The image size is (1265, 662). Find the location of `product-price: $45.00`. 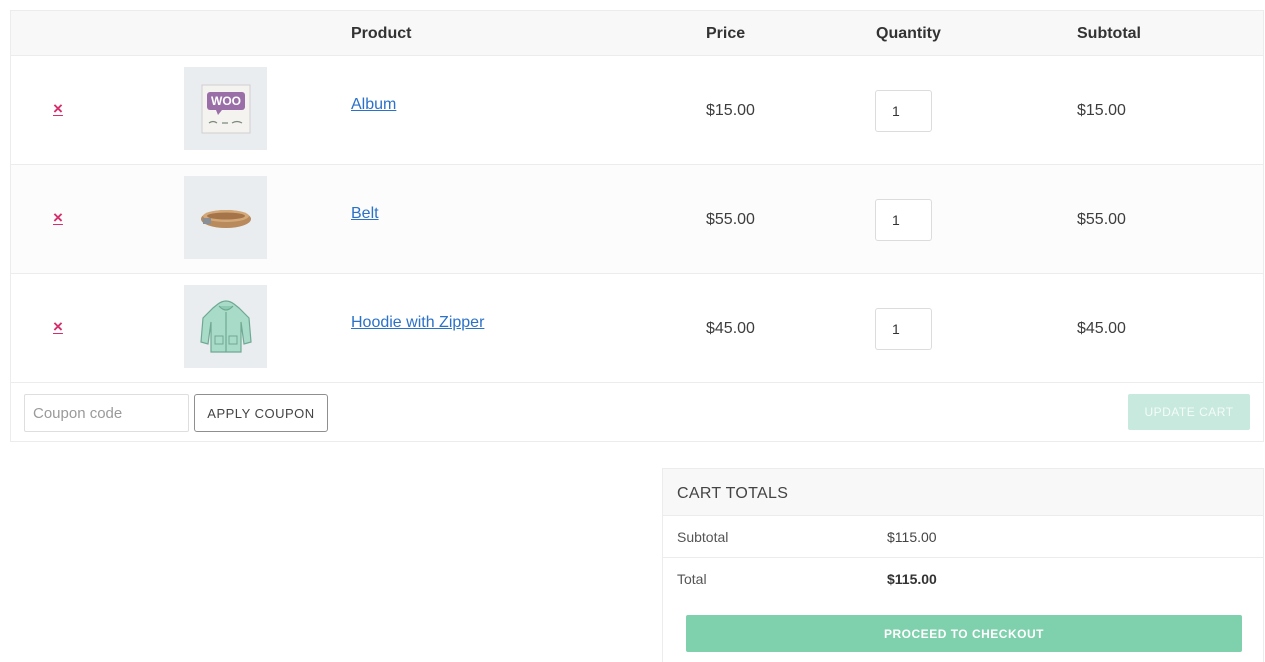

product-price: $45.00 is located at coordinates (730, 328).